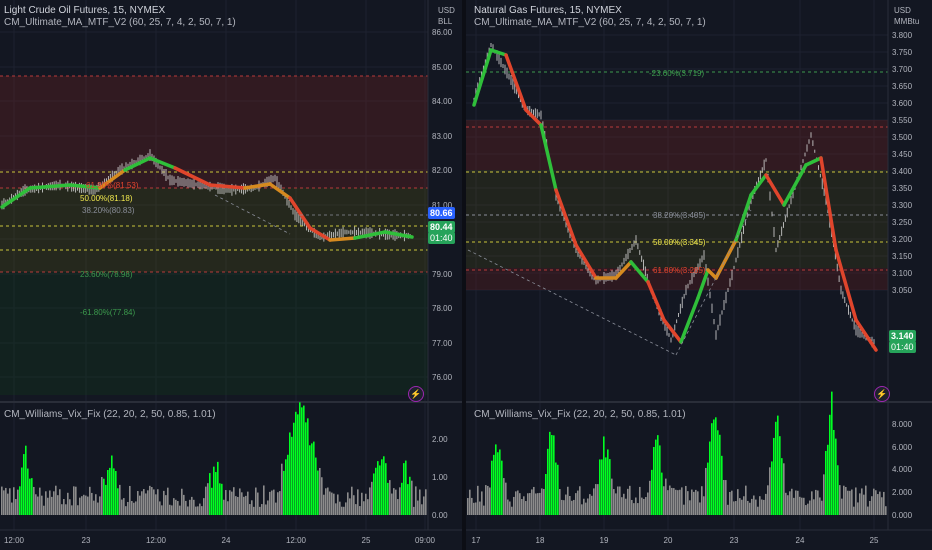 The image size is (932, 550). What do you see at coordinates (668, 540) in the screenshot?
I see `time-axis-tick: 20` at bounding box center [668, 540].